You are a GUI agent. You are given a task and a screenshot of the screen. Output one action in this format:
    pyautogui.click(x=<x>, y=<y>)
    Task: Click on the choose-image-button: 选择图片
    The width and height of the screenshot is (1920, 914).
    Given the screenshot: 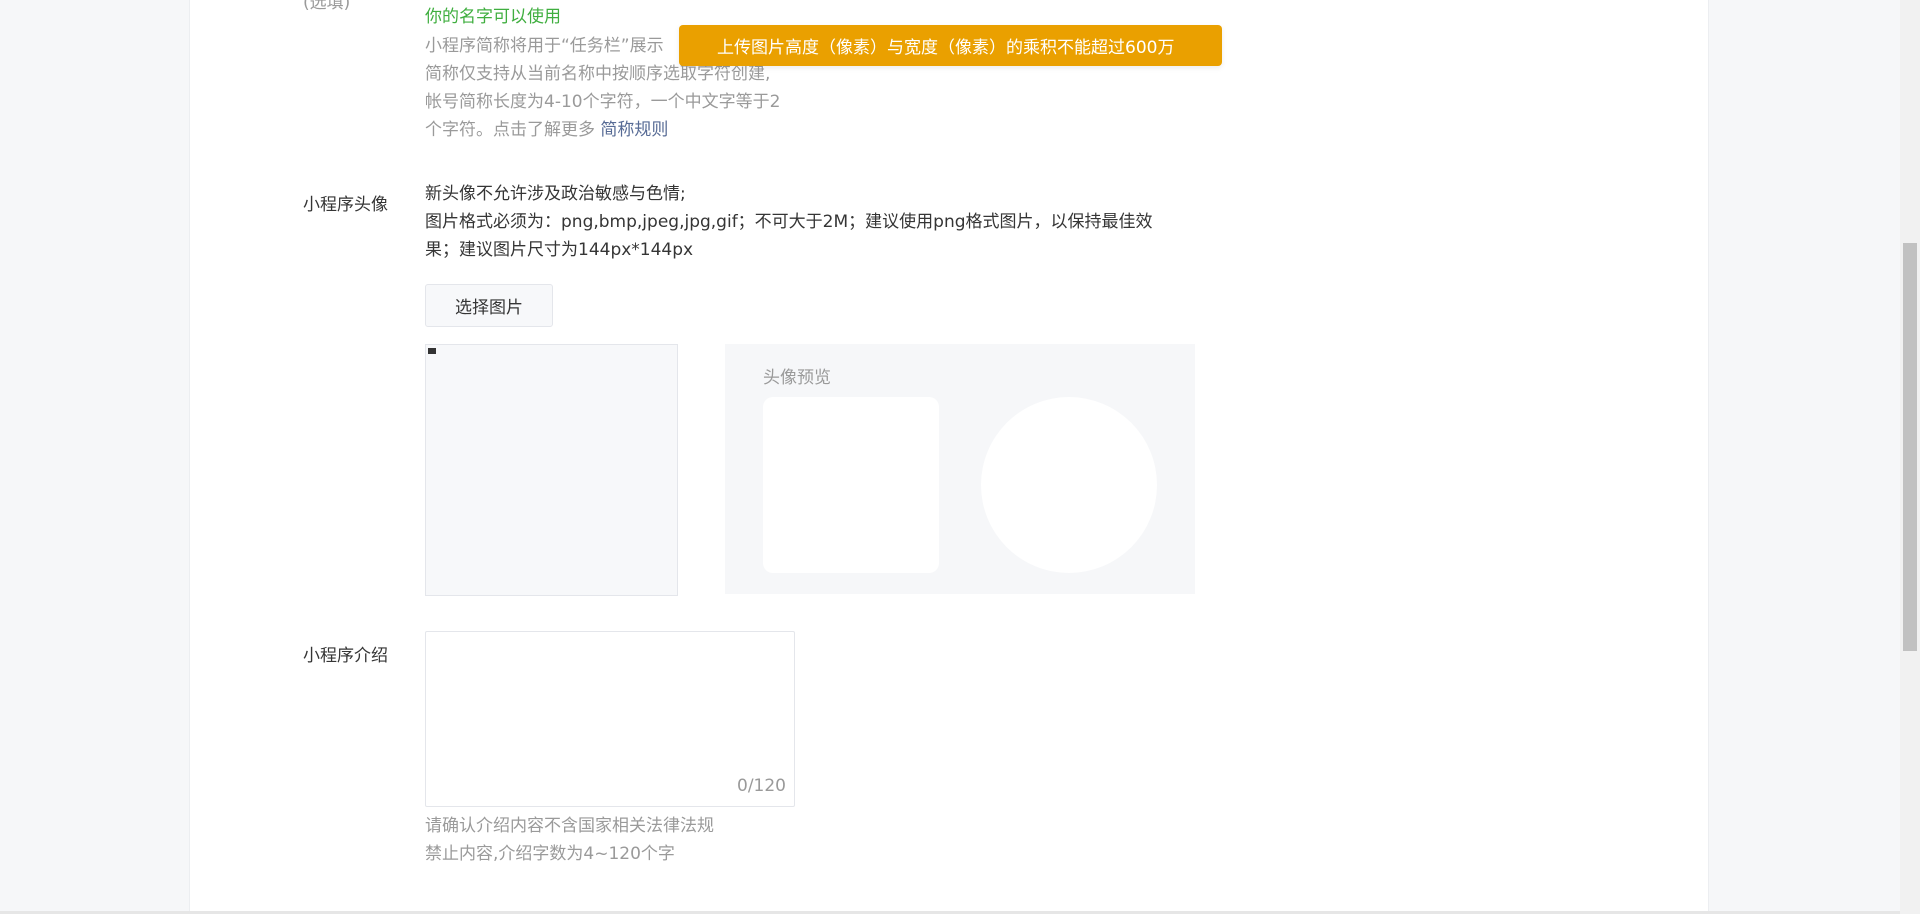 What is the action you would take?
    pyautogui.click(x=489, y=305)
    